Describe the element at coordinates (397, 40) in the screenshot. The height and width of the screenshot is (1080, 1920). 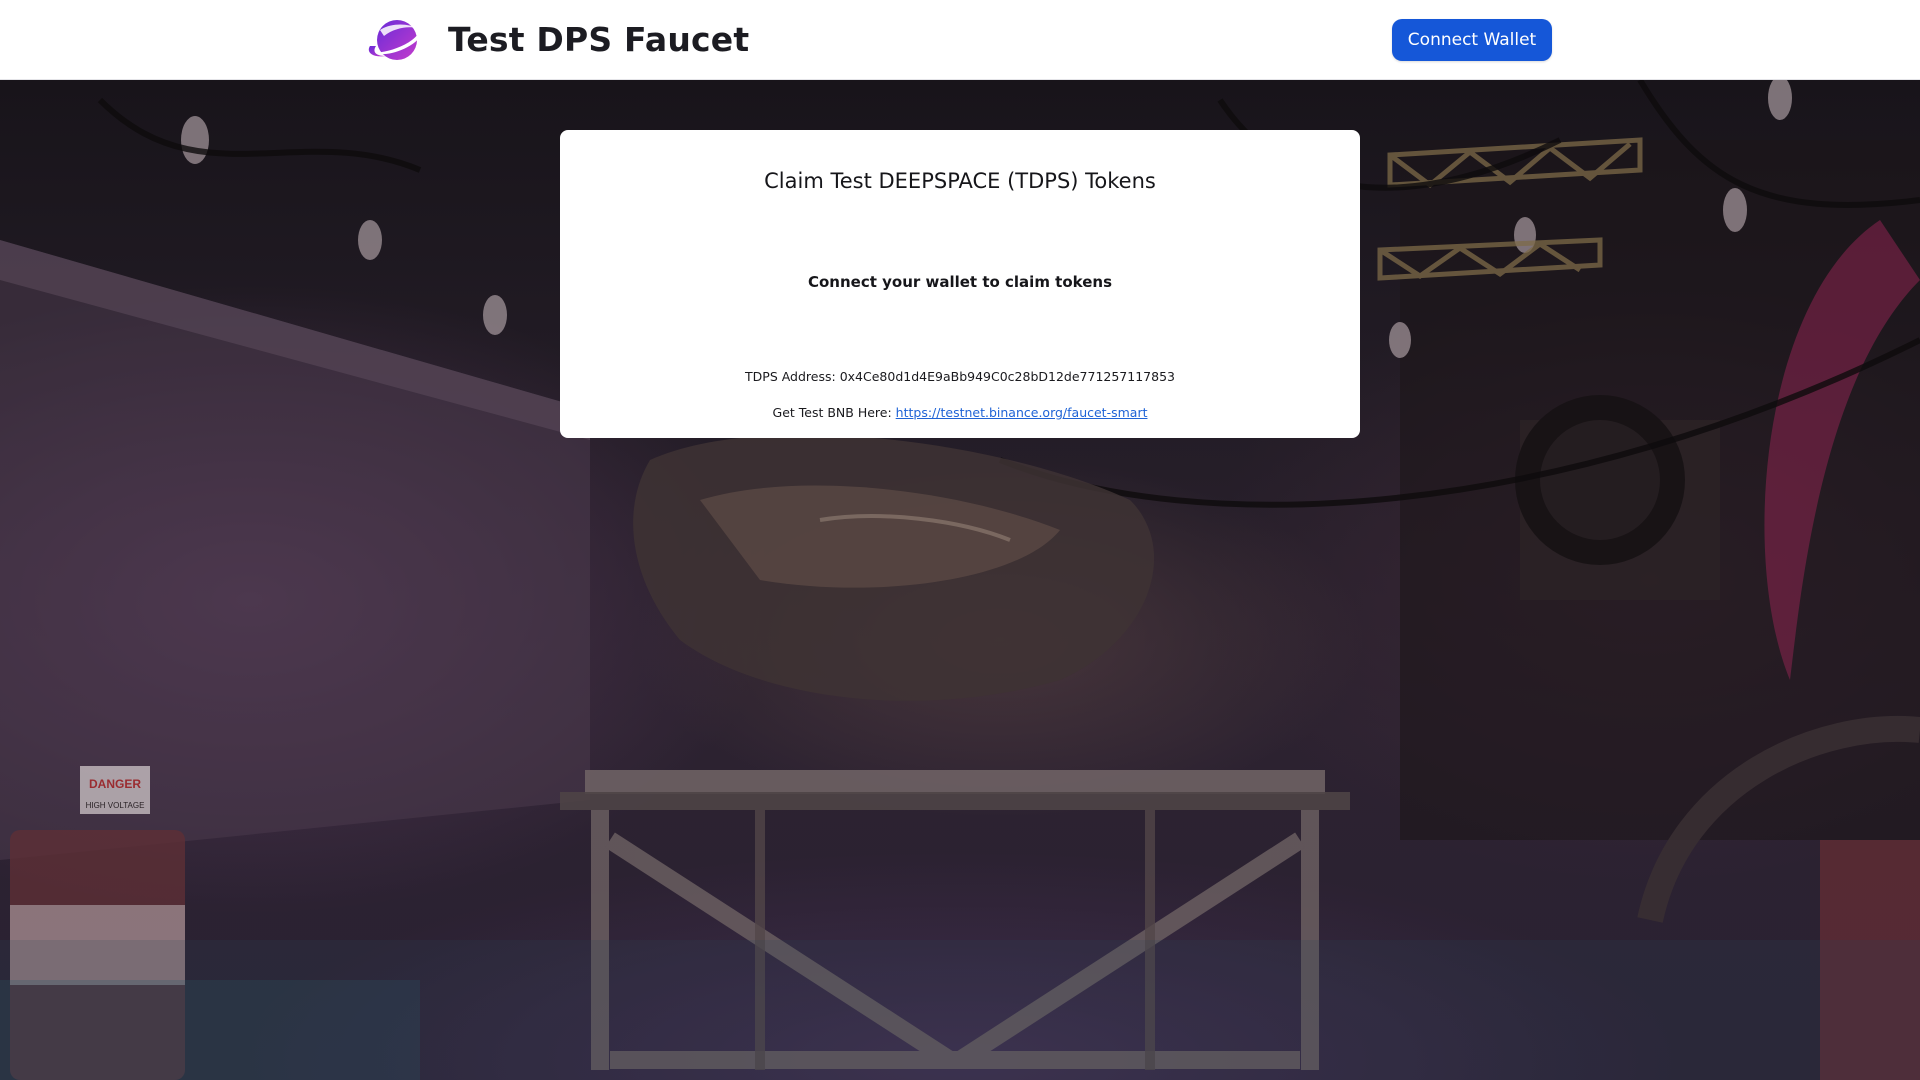
I see `planet-swirl-logo-icon` at that location.